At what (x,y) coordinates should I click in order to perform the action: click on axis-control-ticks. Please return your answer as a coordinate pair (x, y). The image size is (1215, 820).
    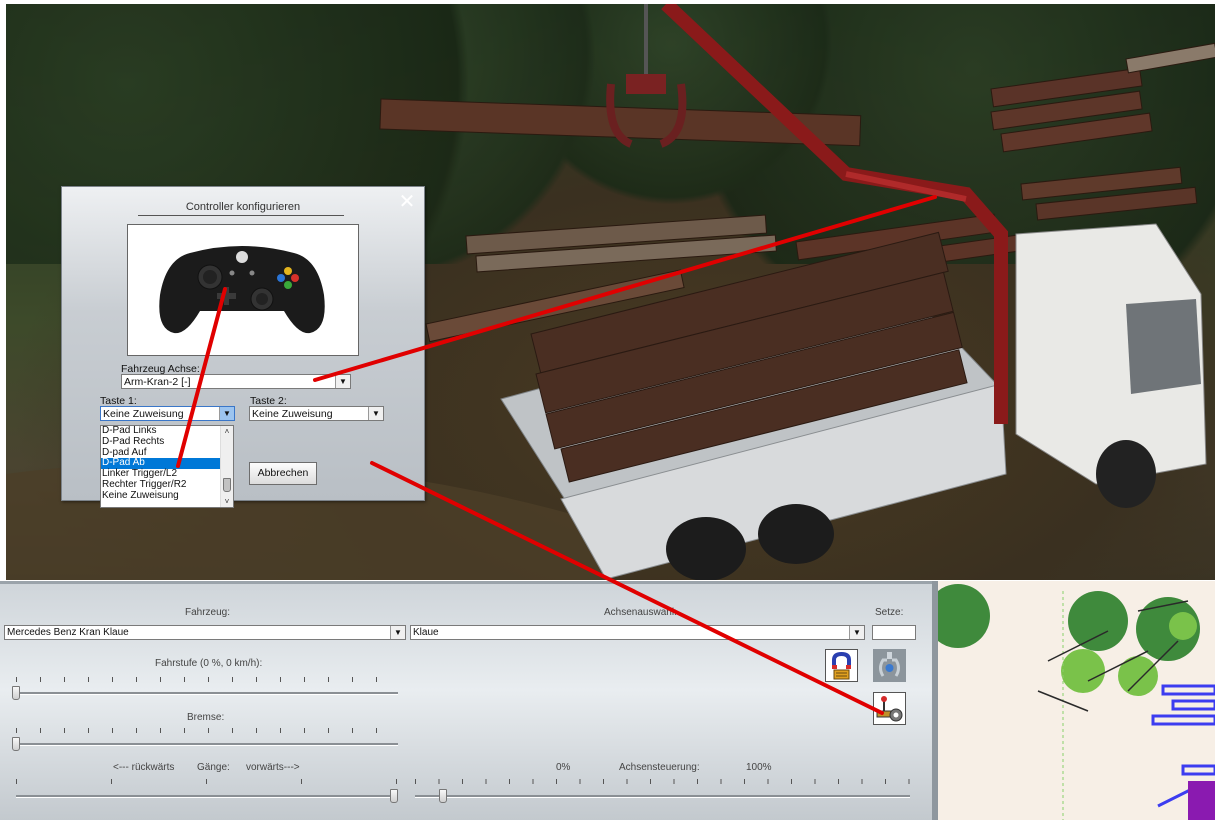
    Looking at the image, I should click on (662, 781).